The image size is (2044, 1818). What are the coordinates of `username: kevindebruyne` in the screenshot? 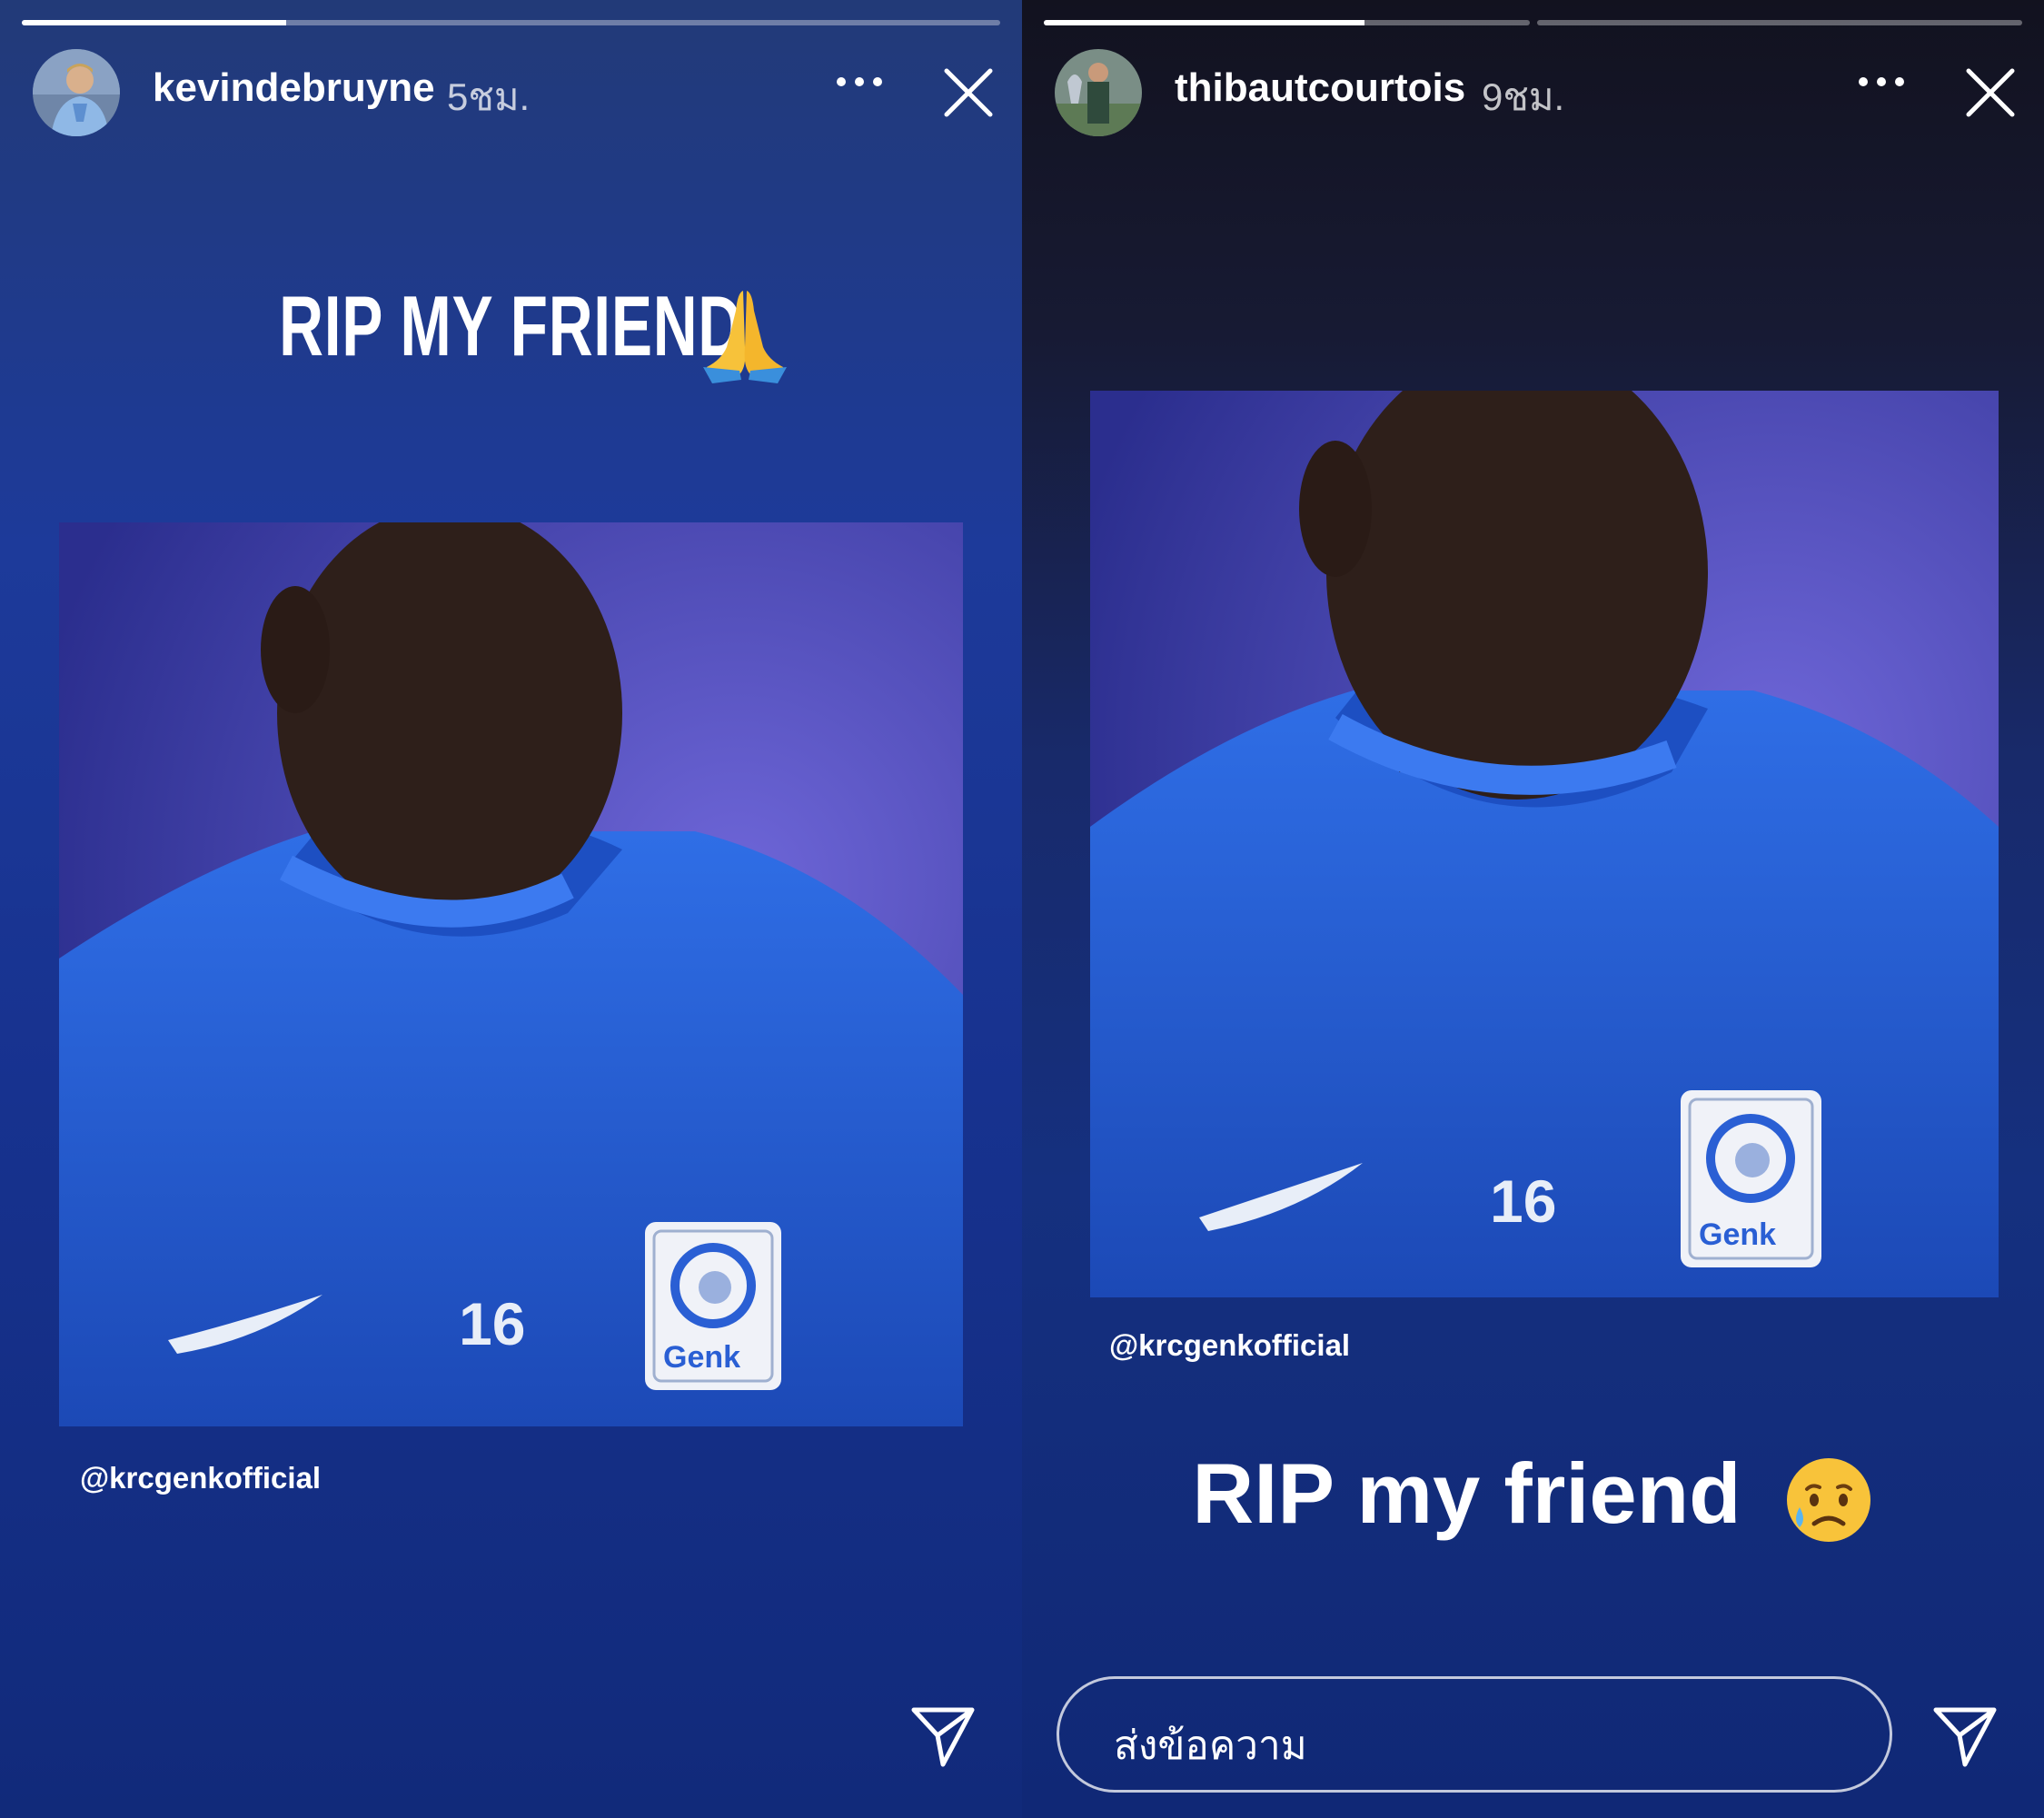 It's located at (294, 88).